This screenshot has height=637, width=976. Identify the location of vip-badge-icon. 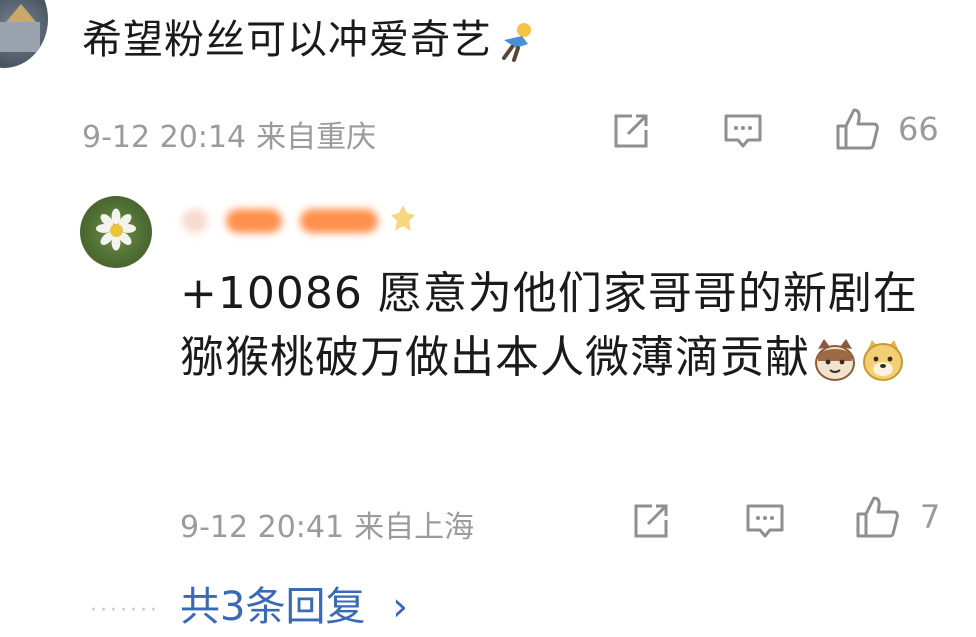
(403, 218).